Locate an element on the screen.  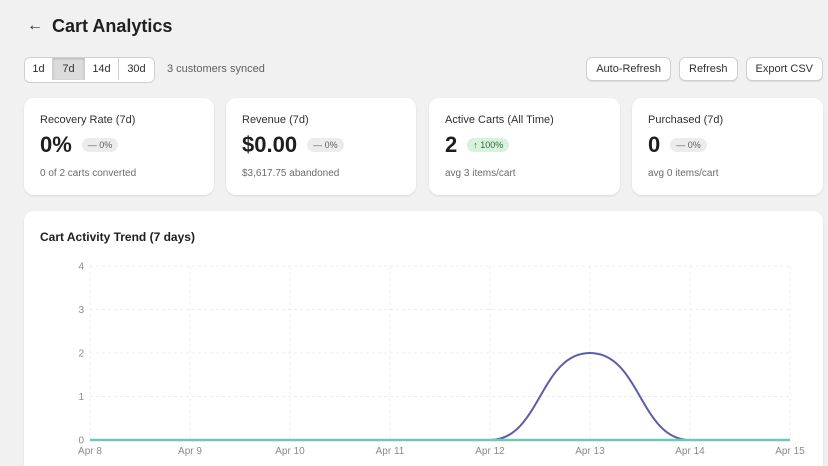
back-button: ← is located at coordinates (35, 26).